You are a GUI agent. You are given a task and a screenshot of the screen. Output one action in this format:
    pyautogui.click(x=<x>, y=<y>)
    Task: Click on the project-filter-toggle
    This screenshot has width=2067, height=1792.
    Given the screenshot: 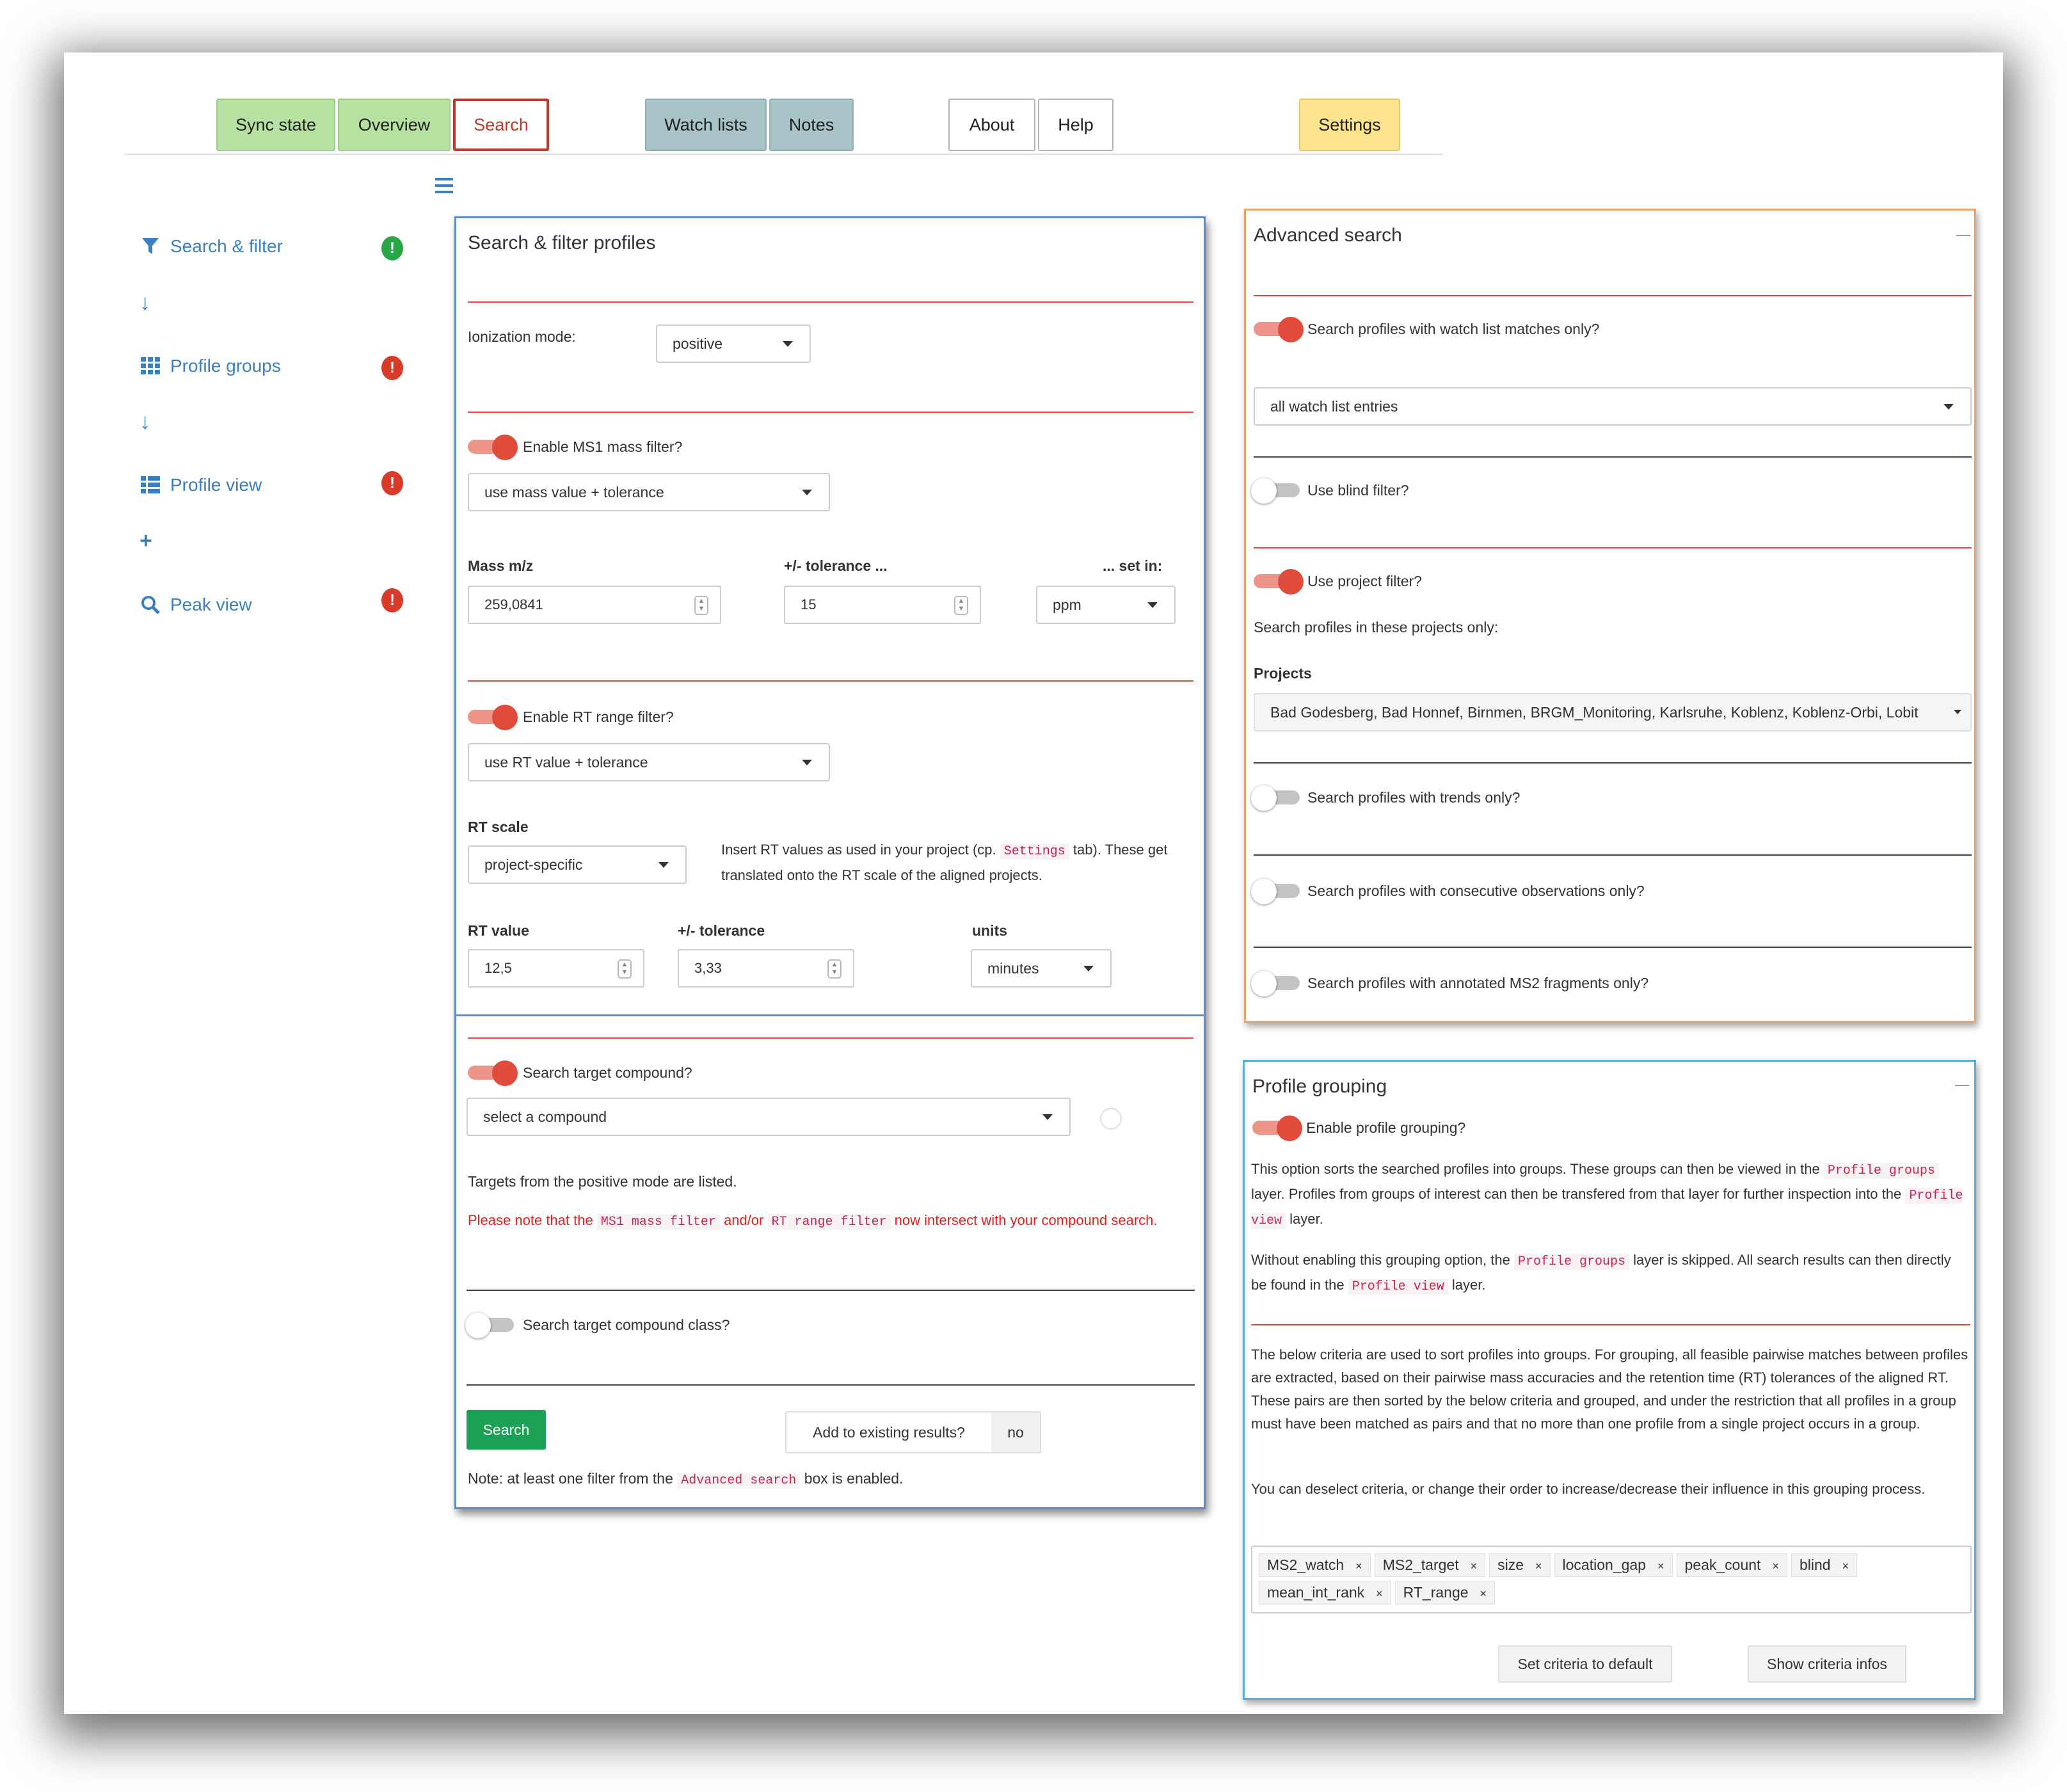 What is the action you would take?
    pyautogui.click(x=1279, y=582)
    